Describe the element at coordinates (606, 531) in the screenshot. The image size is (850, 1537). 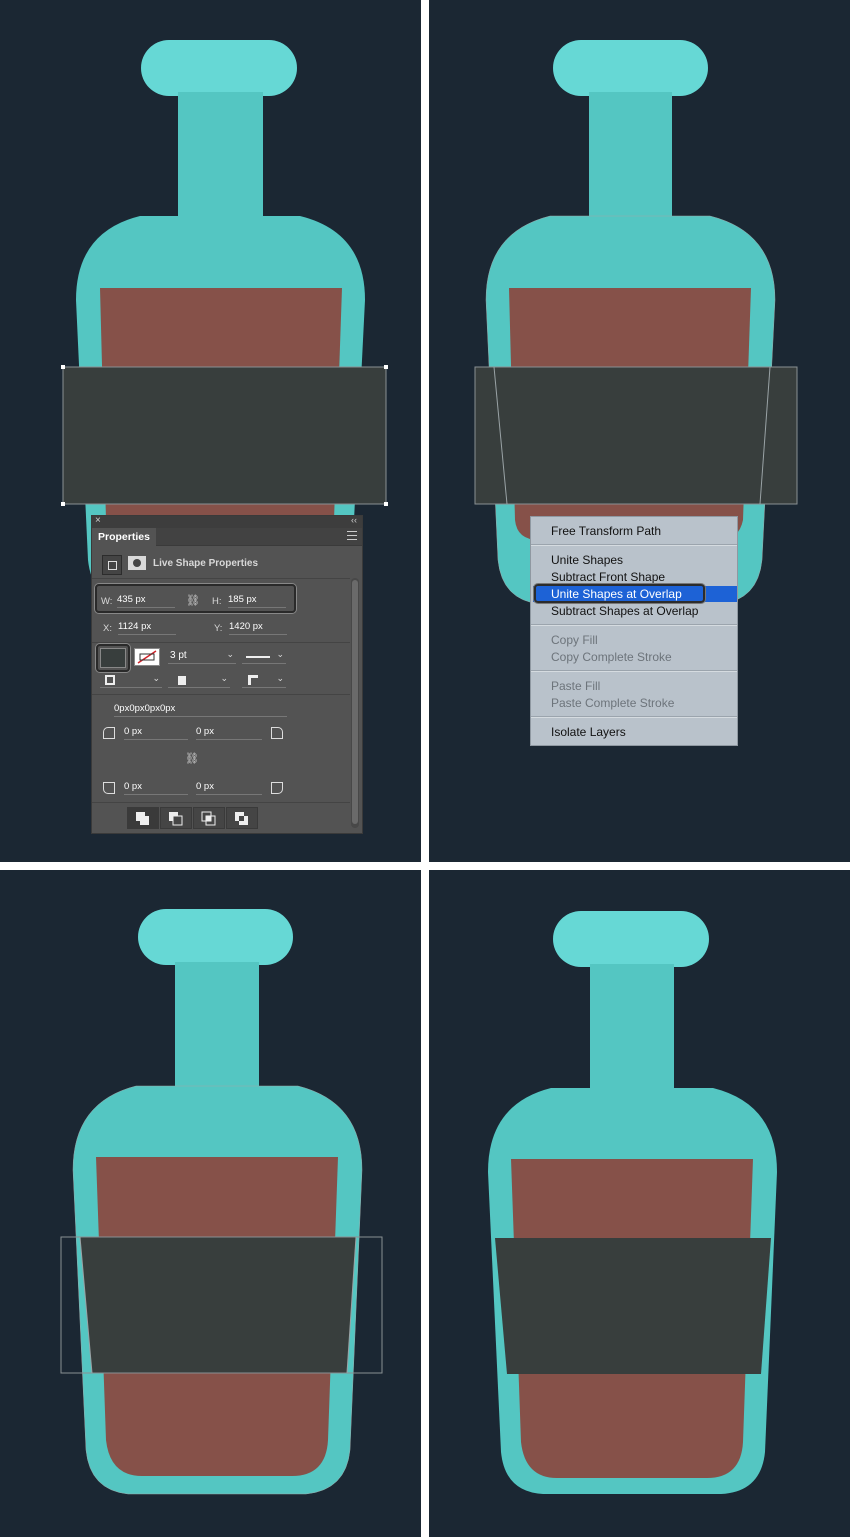
I see `menu-item-free-transform-path: Free Transform Path` at that location.